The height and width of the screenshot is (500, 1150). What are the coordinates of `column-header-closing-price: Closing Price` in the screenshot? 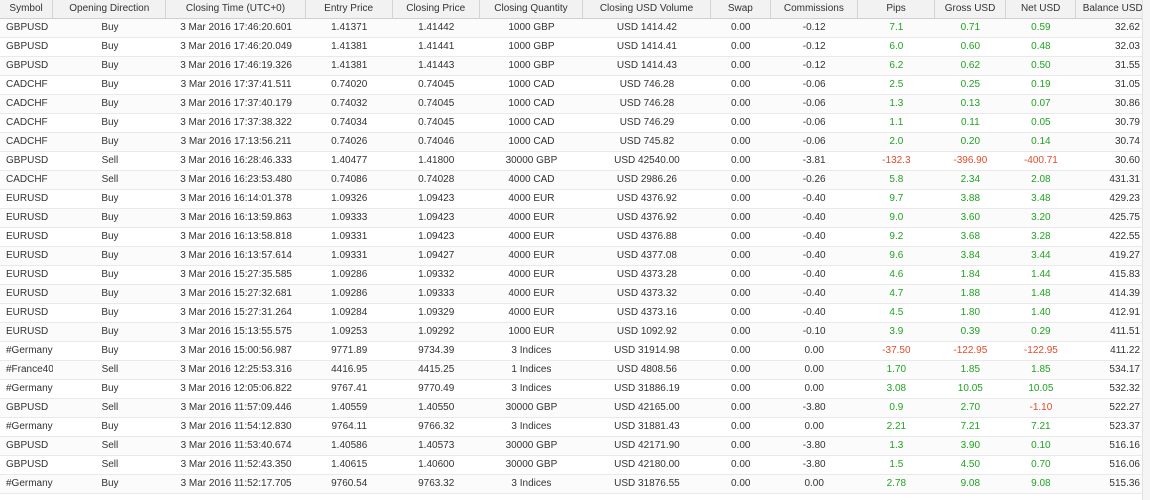 It's located at (436, 9).